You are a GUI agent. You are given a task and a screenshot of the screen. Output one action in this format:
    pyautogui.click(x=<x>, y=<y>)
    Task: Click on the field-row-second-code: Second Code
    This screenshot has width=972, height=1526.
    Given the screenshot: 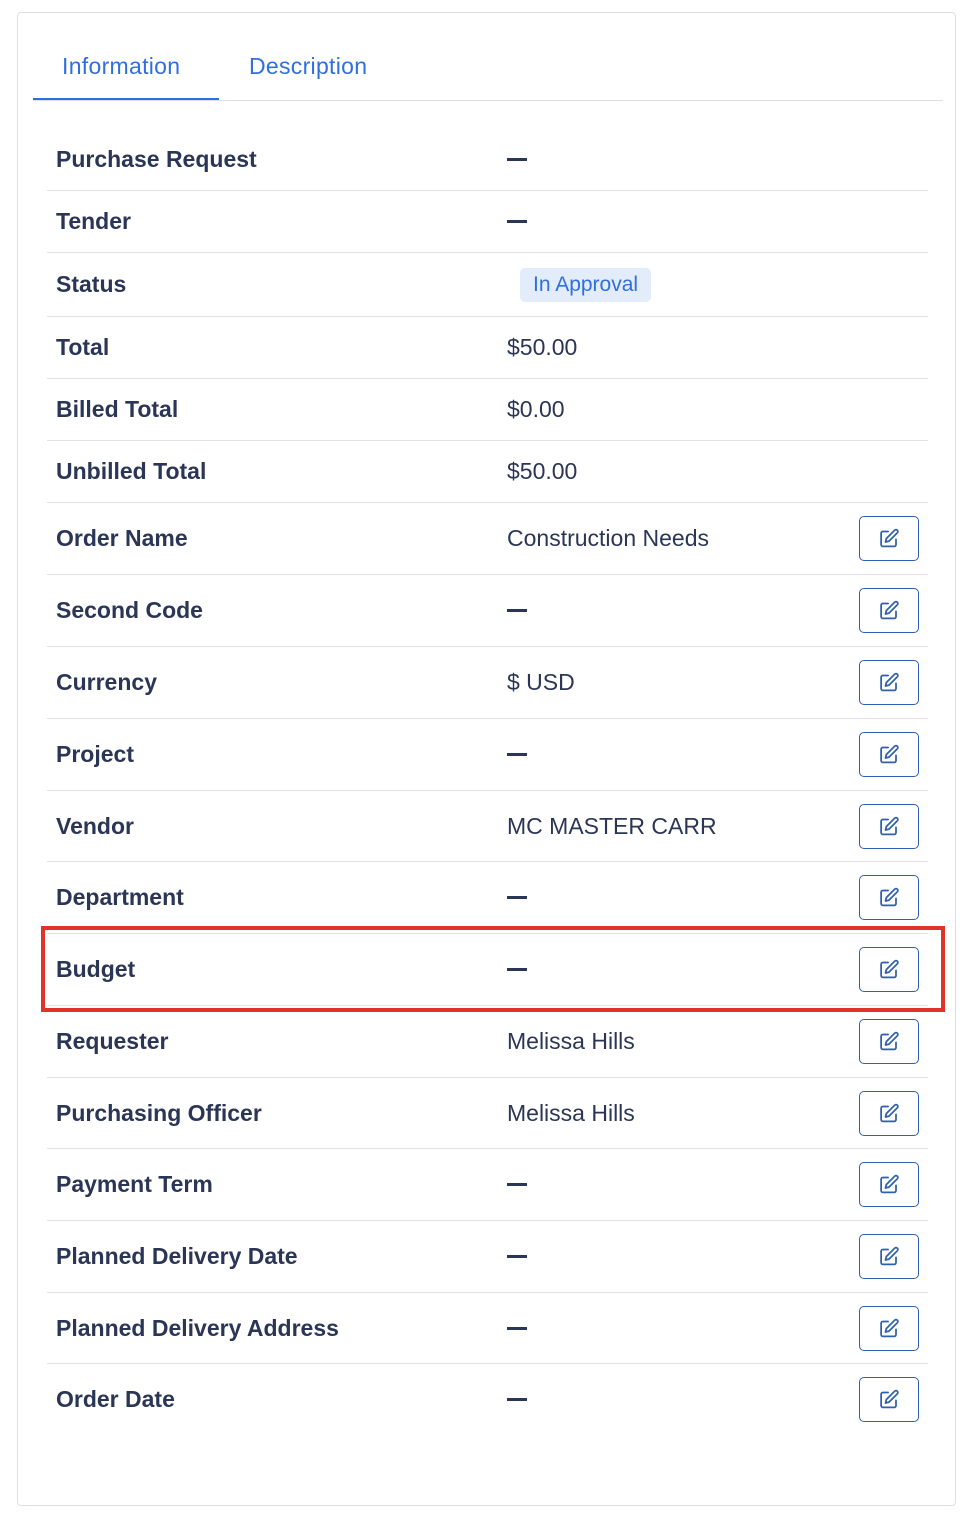 What is the action you would take?
    pyautogui.click(x=487, y=611)
    